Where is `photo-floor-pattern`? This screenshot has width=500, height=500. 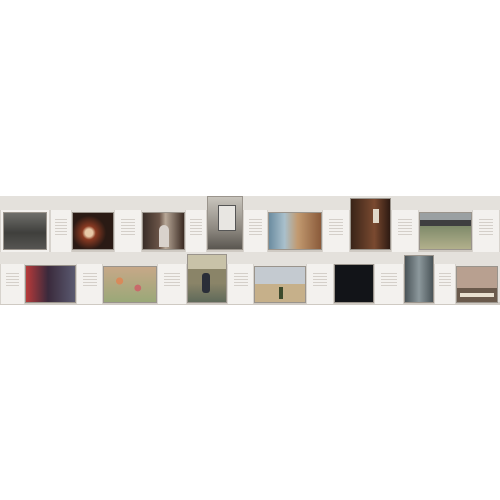
photo-floor-pattern is located at coordinates (130, 284).